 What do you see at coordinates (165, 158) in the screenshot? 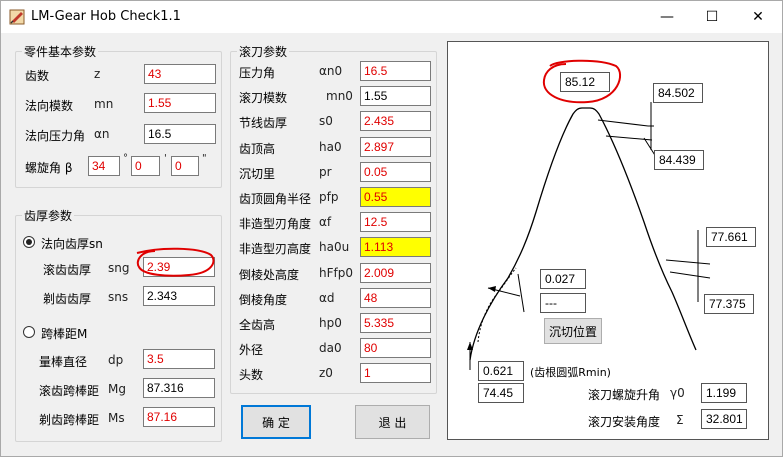
I see `minute-mark: '` at bounding box center [165, 158].